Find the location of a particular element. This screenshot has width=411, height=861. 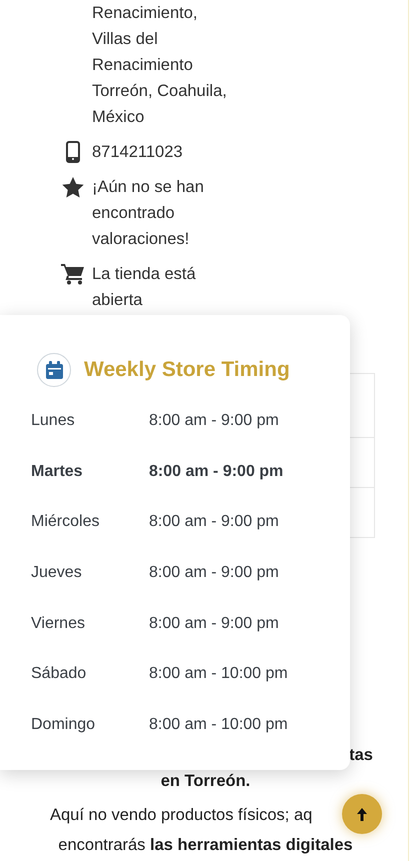

store-status: La tienda está abierta is located at coordinates (144, 287).